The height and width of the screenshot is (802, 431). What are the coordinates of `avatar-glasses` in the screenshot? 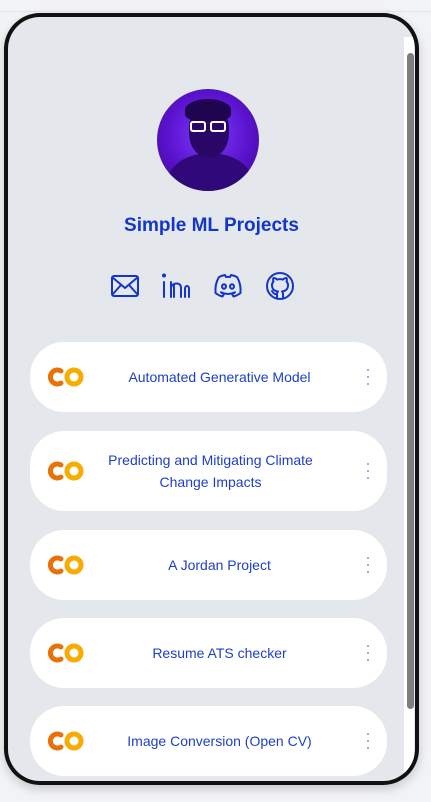 It's located at (209, 127).